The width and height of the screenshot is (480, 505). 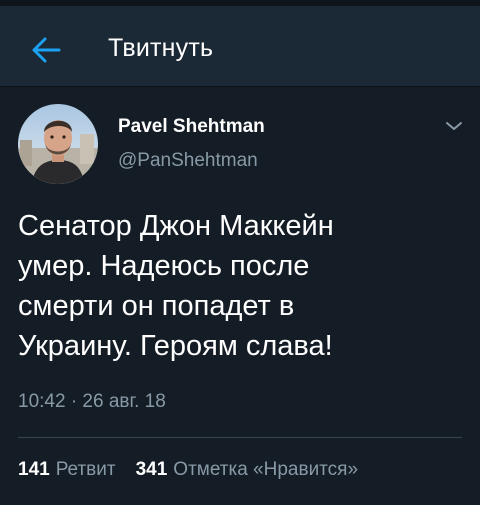 What do you see at coordinates (151, 469) in the screenshot?
I see `likes-count: 341` at bounding box center [151, 469].